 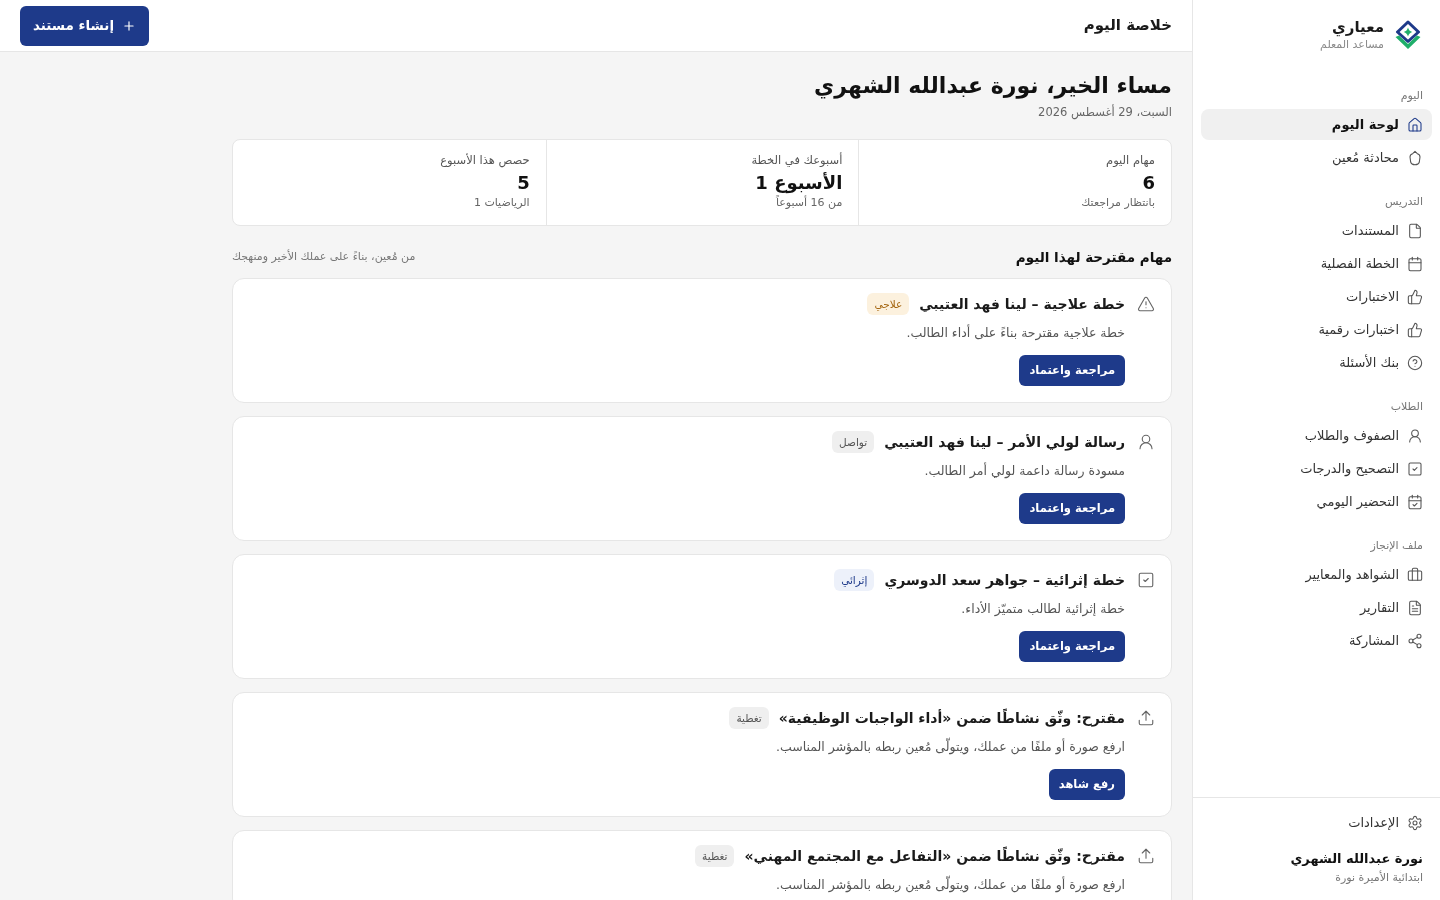 I want to click on nav-section-label: الطلاب, so click(x=1406, y=407).